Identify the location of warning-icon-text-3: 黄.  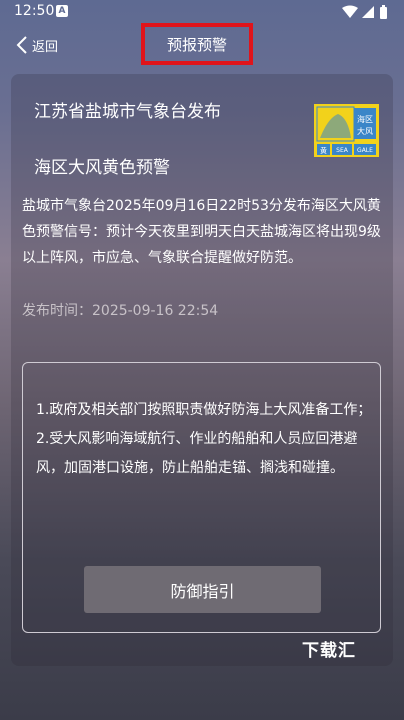
(323, 150).